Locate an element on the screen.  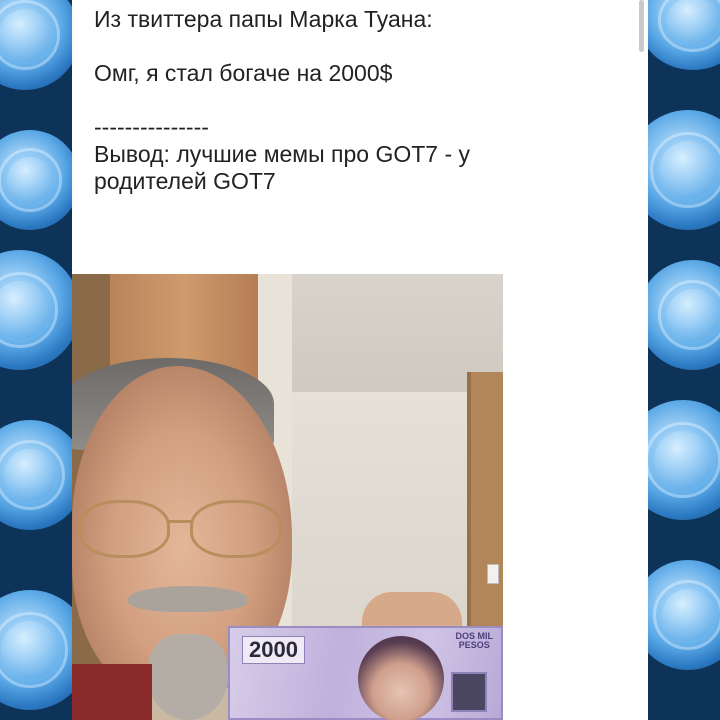
banknote-portrait-small is located at coordinates (469, 692).